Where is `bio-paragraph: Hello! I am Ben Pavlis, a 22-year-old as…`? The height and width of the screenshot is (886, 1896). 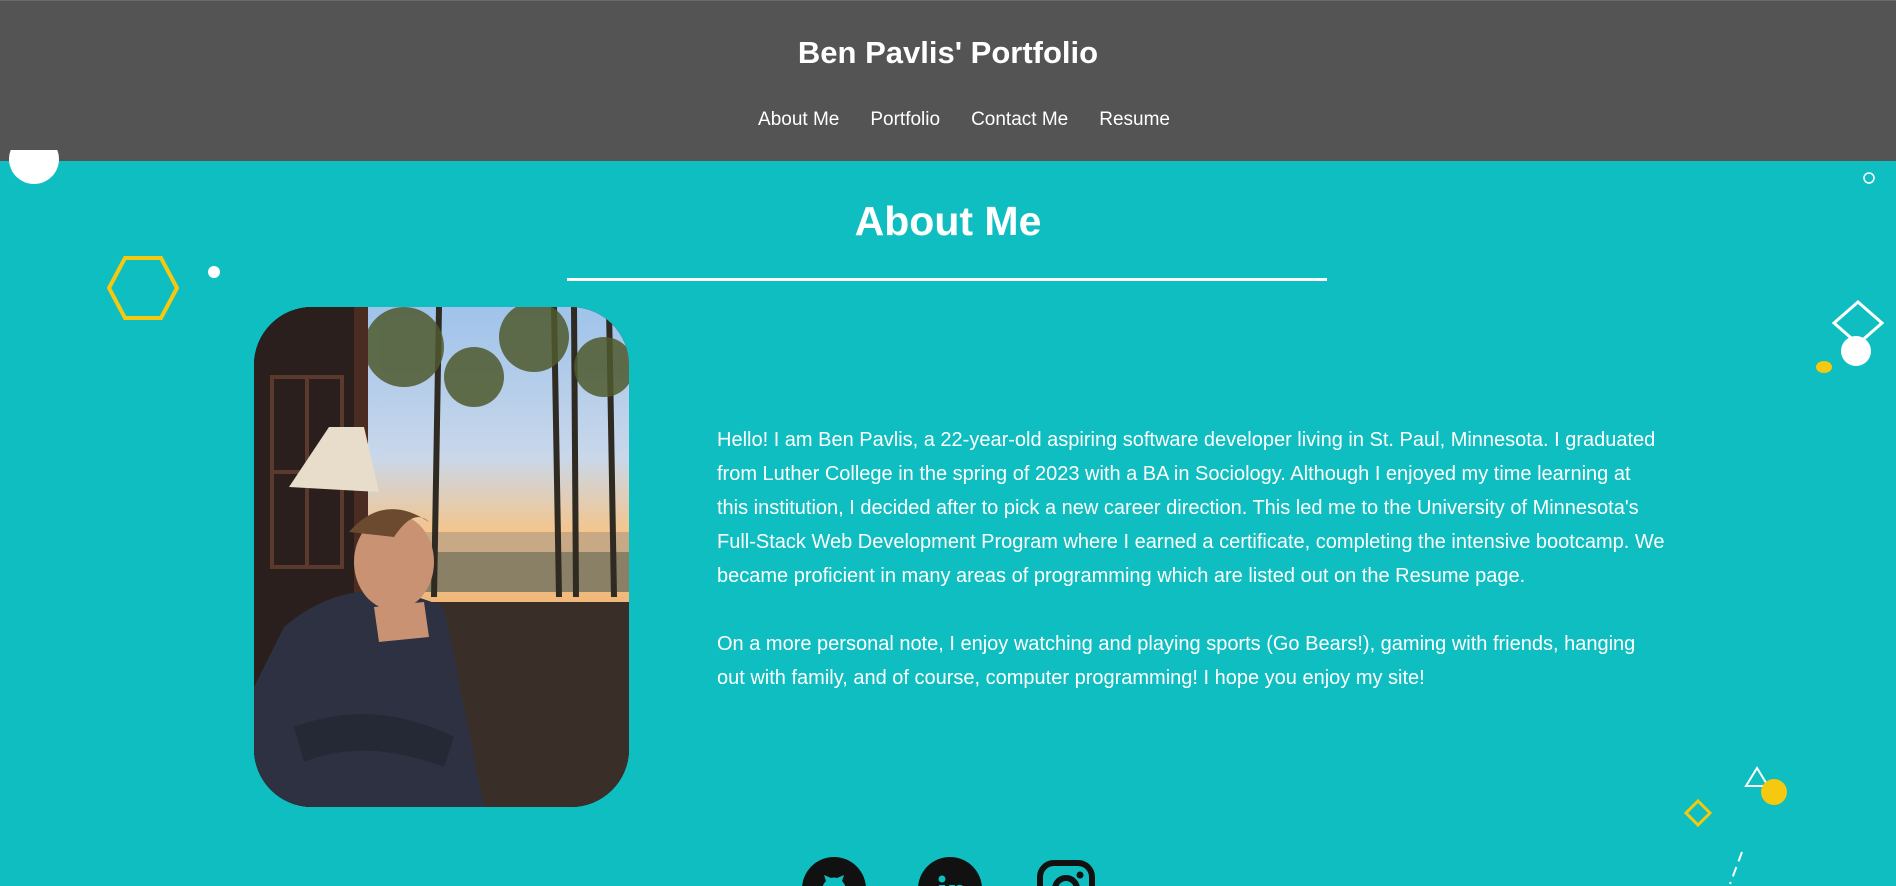
bio-paragraph: Hello! I am Ben Pavlis, a 22-year-old as… is located at coordinates (1191, 508).